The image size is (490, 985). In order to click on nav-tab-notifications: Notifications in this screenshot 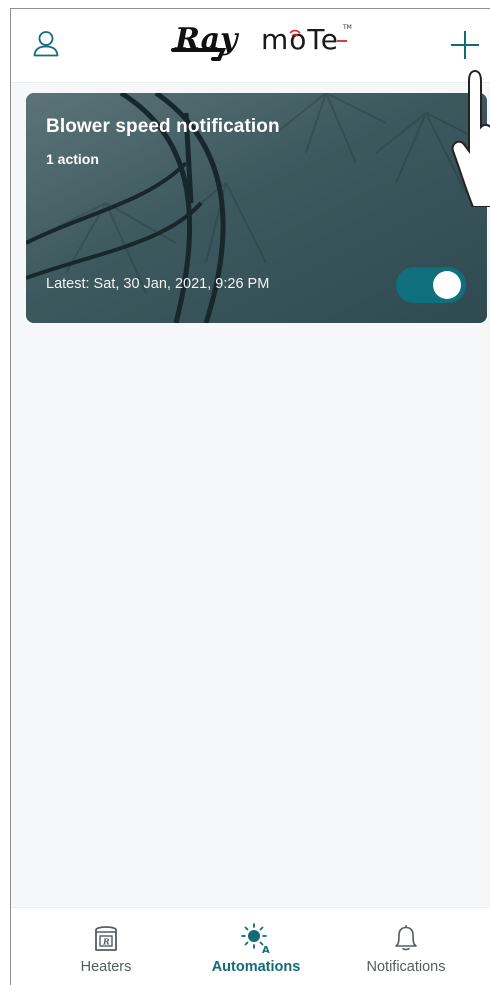, I will do `click(406, 946)`.